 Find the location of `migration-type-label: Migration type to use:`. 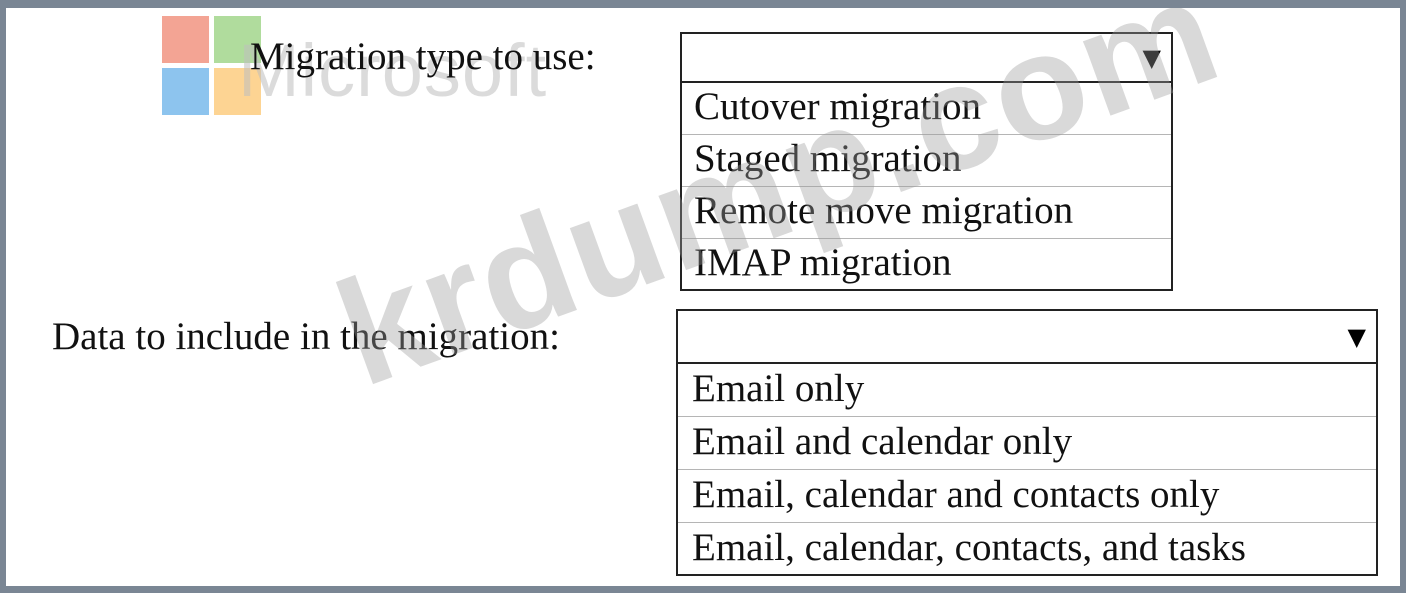

migration-type-label: Migration type to use: is located at coordinates (423, 56).